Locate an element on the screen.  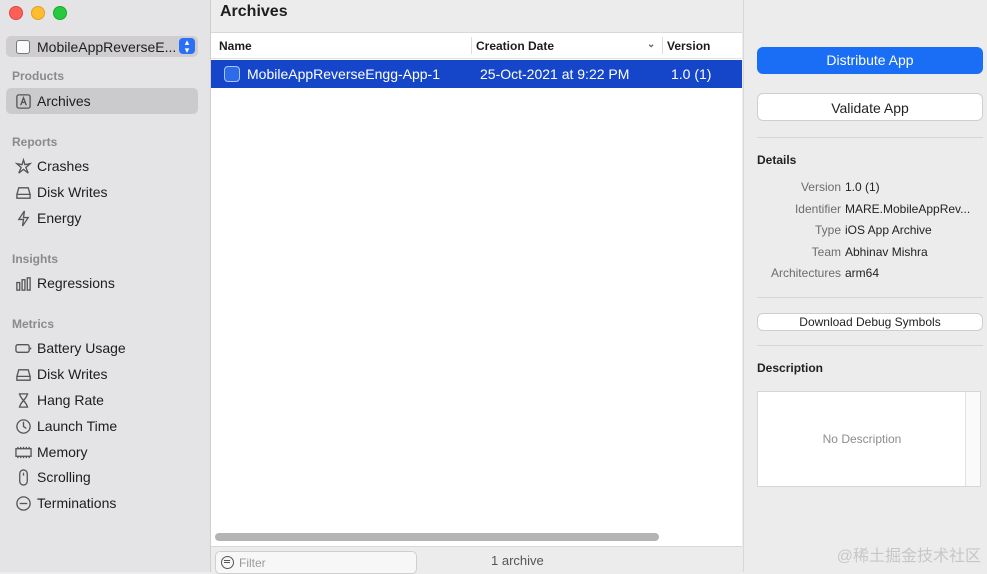
sidebar-item-energy: Energy is located at coordinates (102, 218).